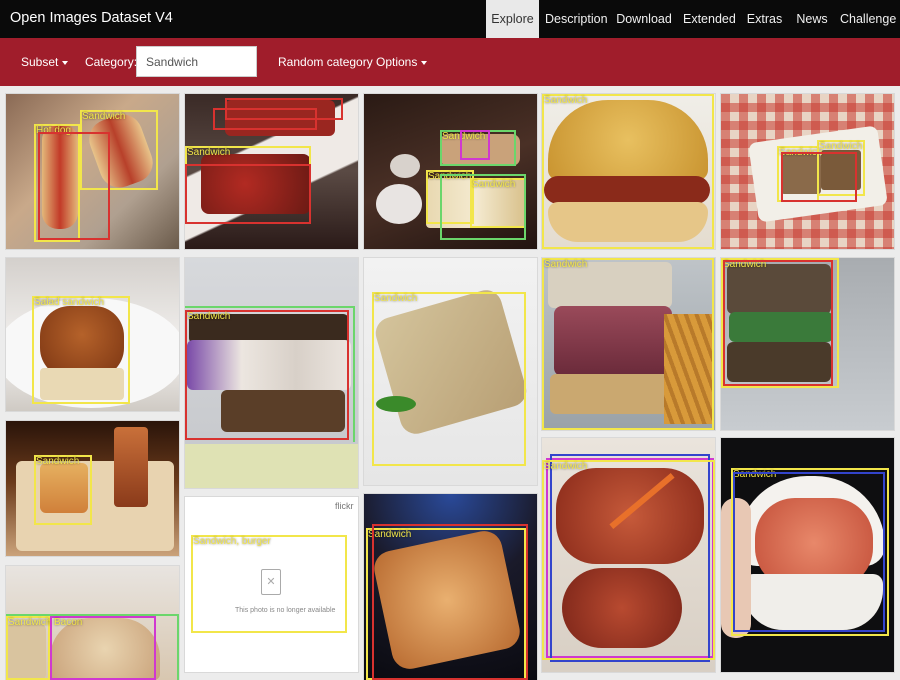  I want to click on image-tile: Hot dog Sandwich, so click(92, 171).